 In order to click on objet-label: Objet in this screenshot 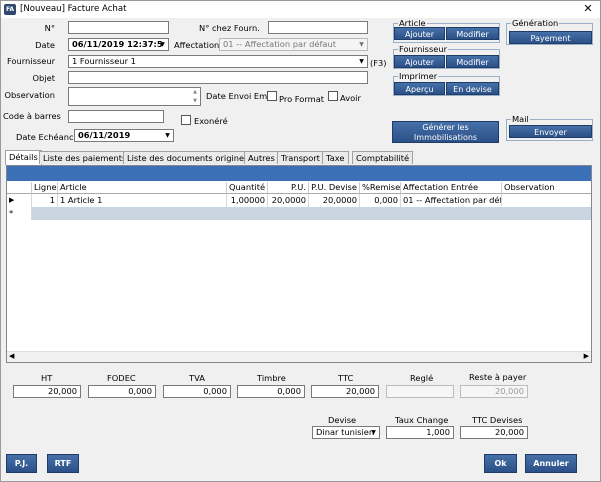, I will do `click(43, 78)`.